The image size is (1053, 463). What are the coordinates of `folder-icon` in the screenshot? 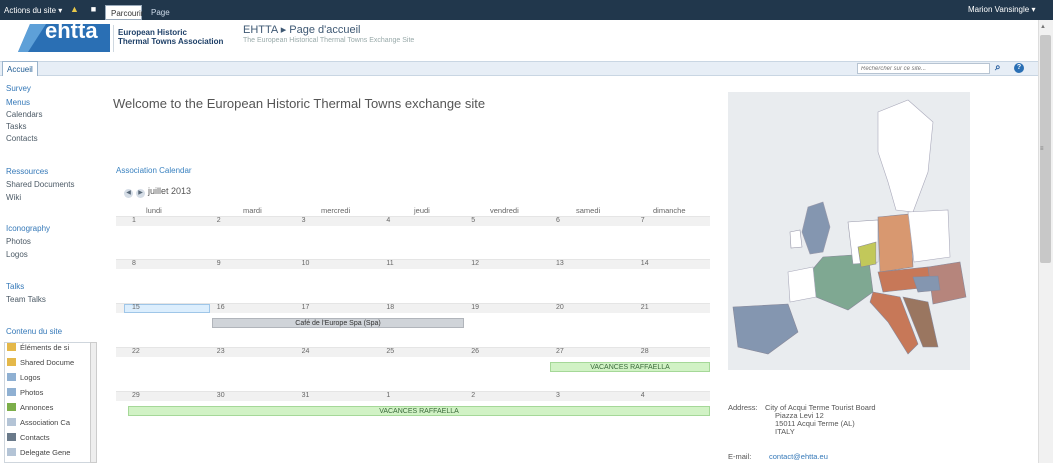 It's located at (11, 347).